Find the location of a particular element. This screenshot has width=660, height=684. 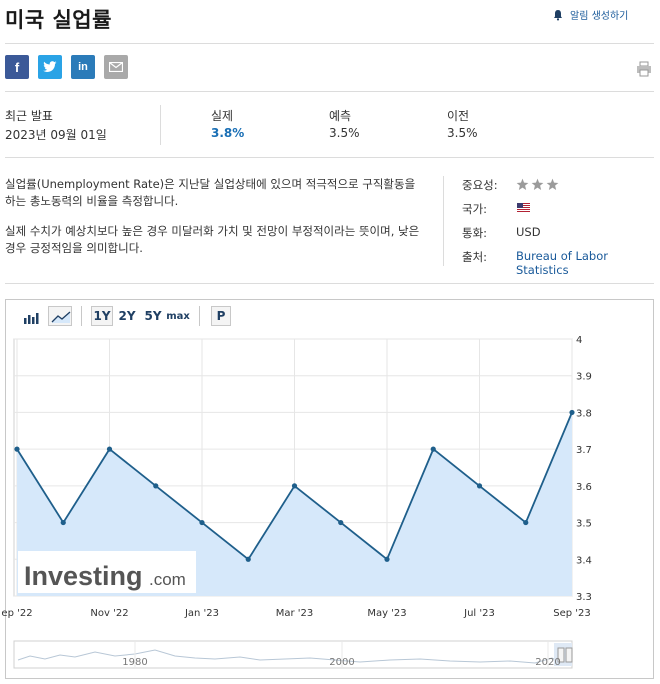

actual-value: 3.8% is located at coordinates (228, 133).